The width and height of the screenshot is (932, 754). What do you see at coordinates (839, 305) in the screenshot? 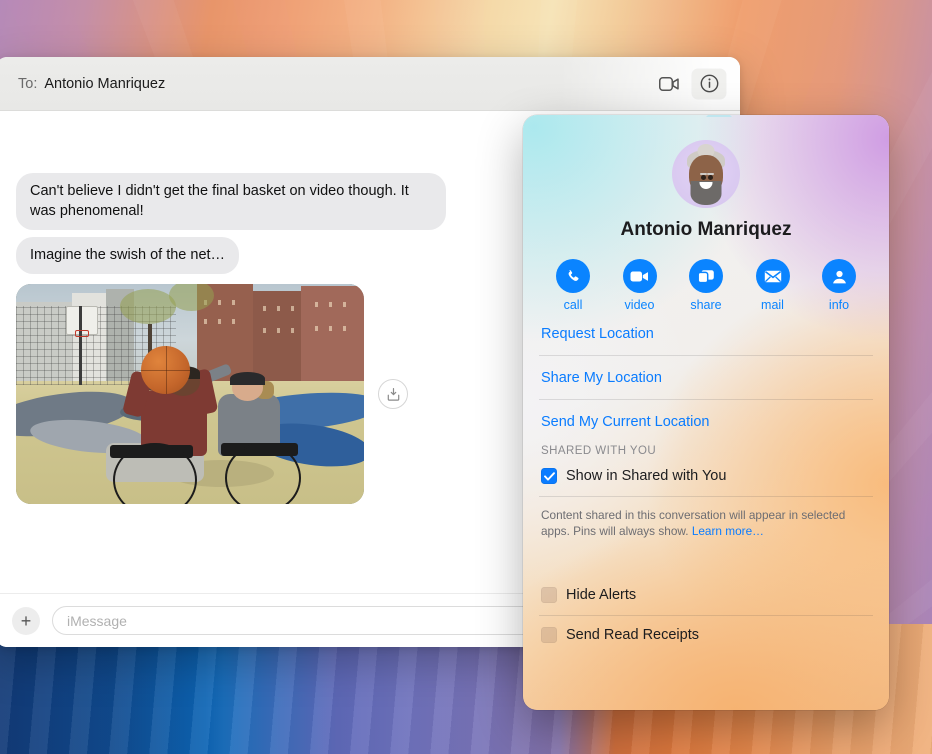
I see `action-label: info` at bounding box center [839, 305].